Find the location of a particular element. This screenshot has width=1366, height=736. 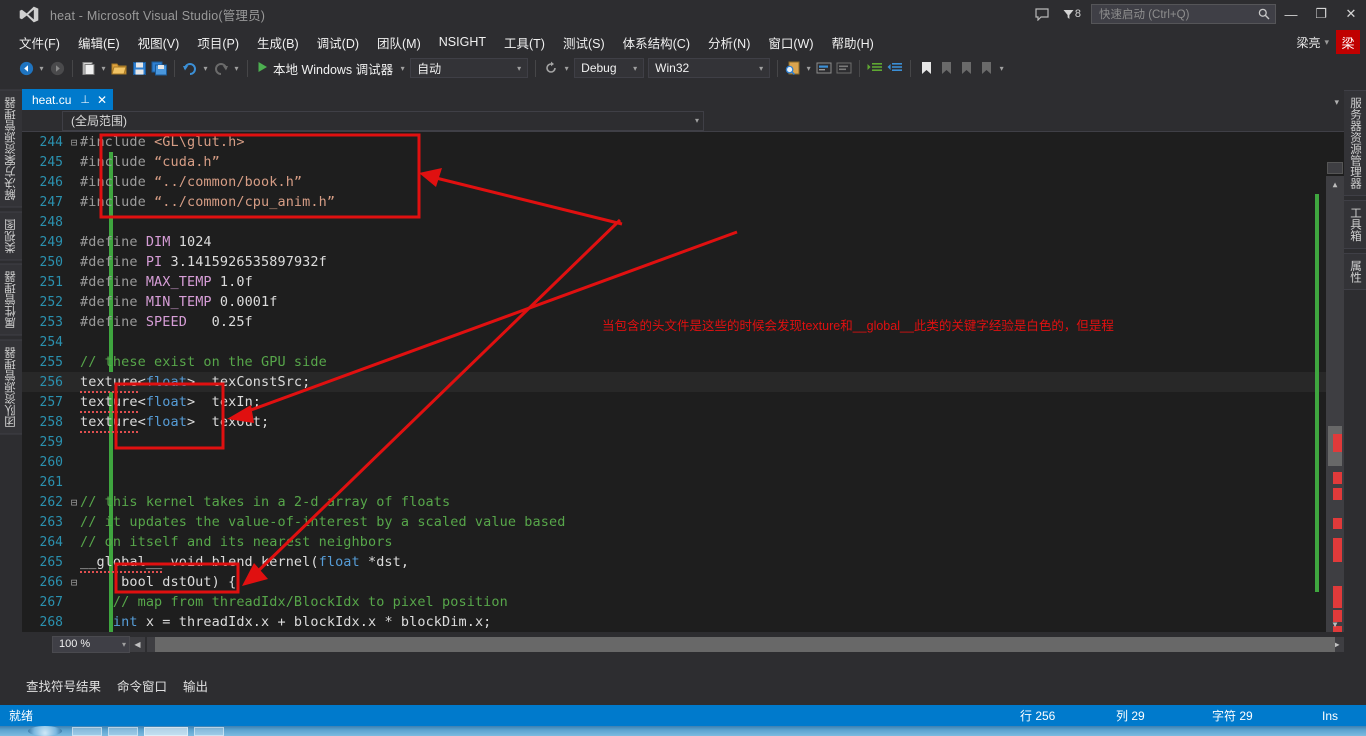

save-icon is located at coordinates (139, 68).